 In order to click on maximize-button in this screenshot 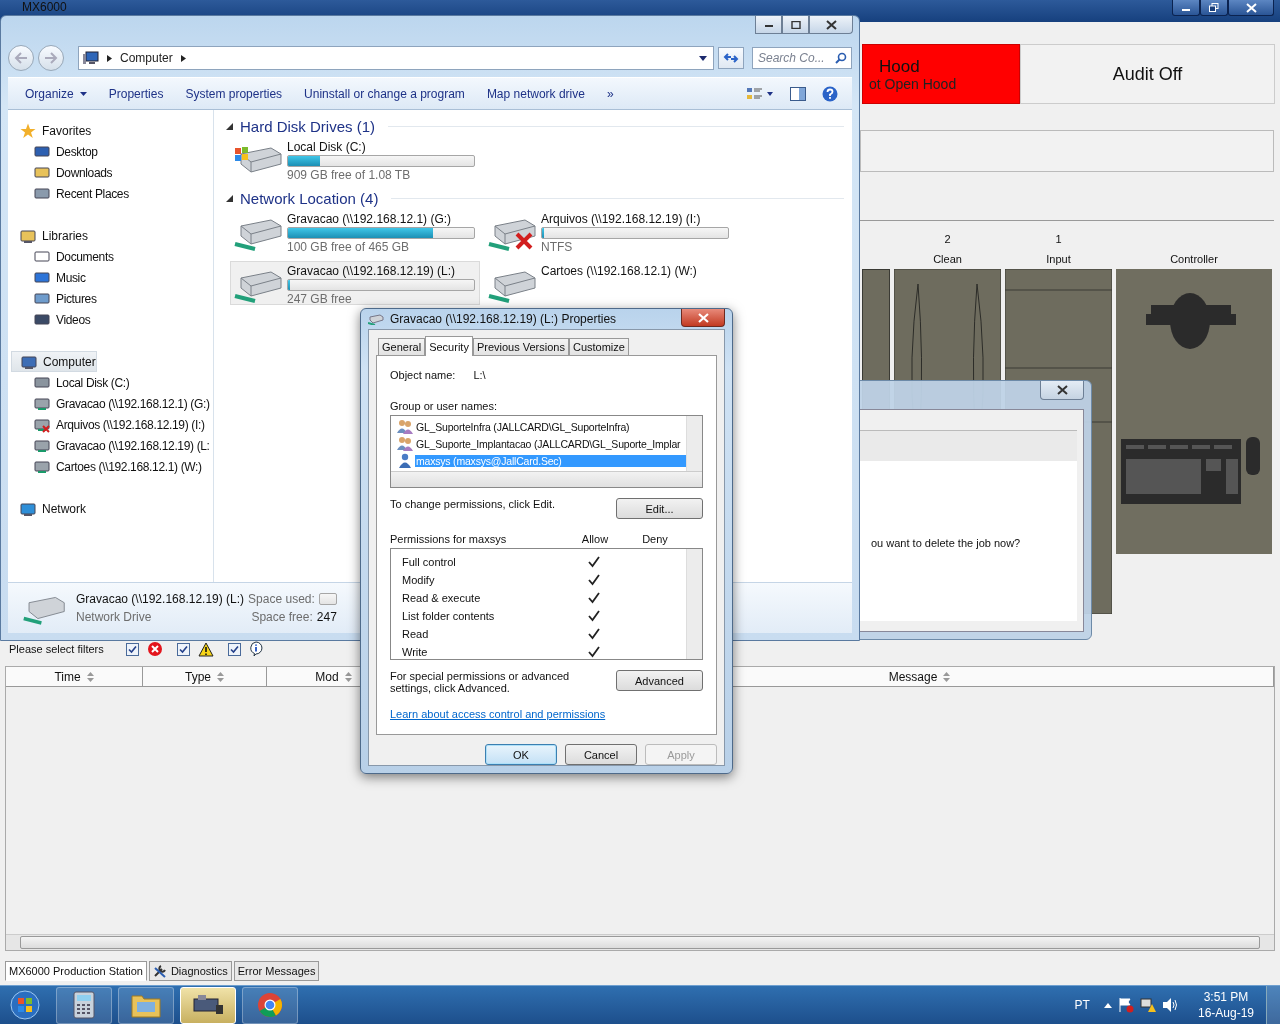, I will do `click(795, 25)`.